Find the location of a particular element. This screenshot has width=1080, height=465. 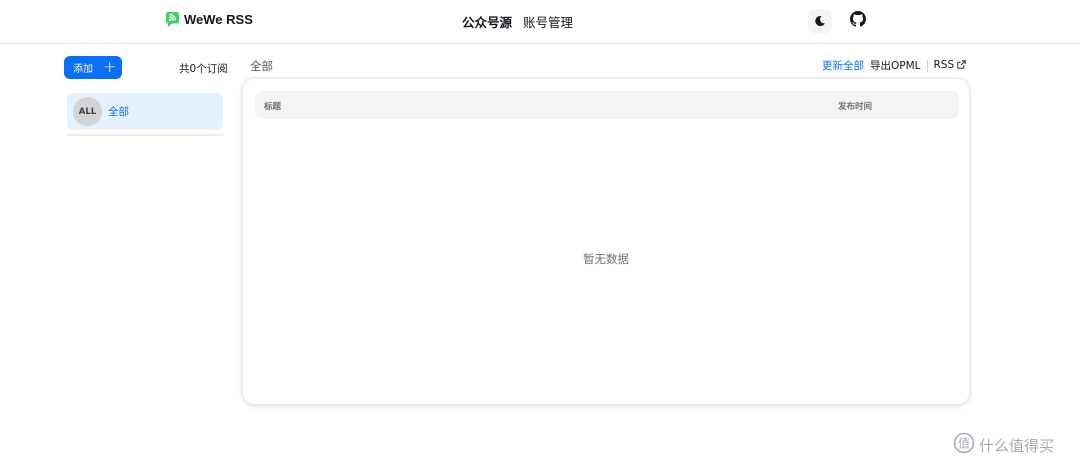

github-icon is located at coordinates (858, 21).